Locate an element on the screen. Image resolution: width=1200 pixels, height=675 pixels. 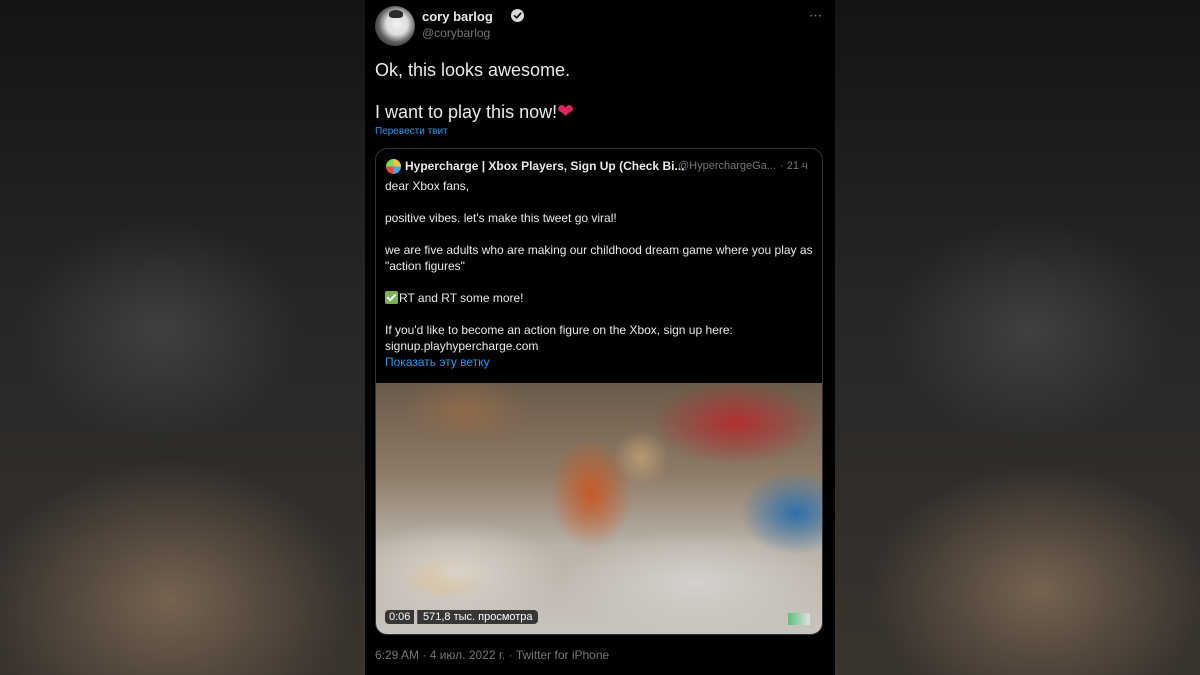
tweet-time: 6:29 AM is located at coordinates (397, 655).